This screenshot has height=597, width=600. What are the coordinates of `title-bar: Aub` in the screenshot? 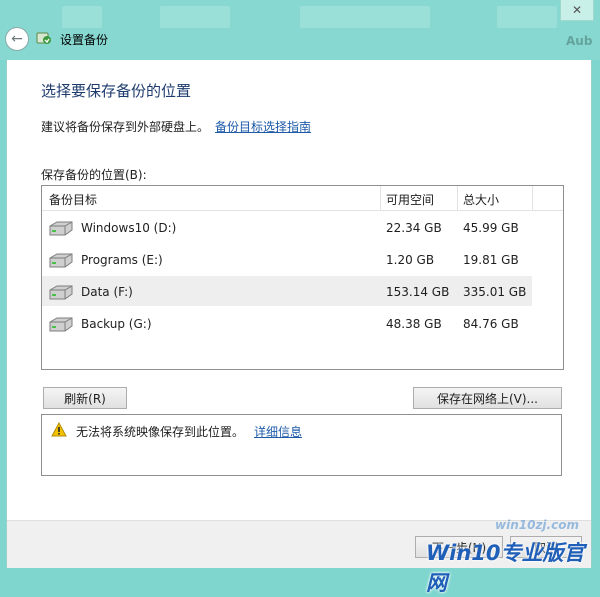 It's located at (300, 30).